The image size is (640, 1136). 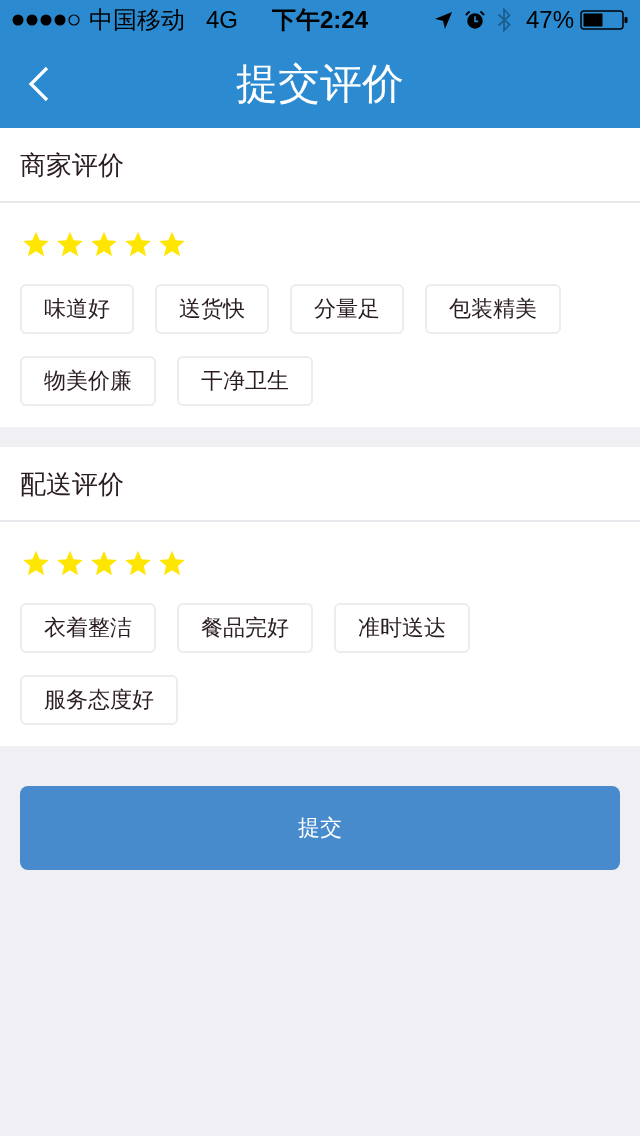 I want to click on back-chevron-icon, so click(x=39, y=84).